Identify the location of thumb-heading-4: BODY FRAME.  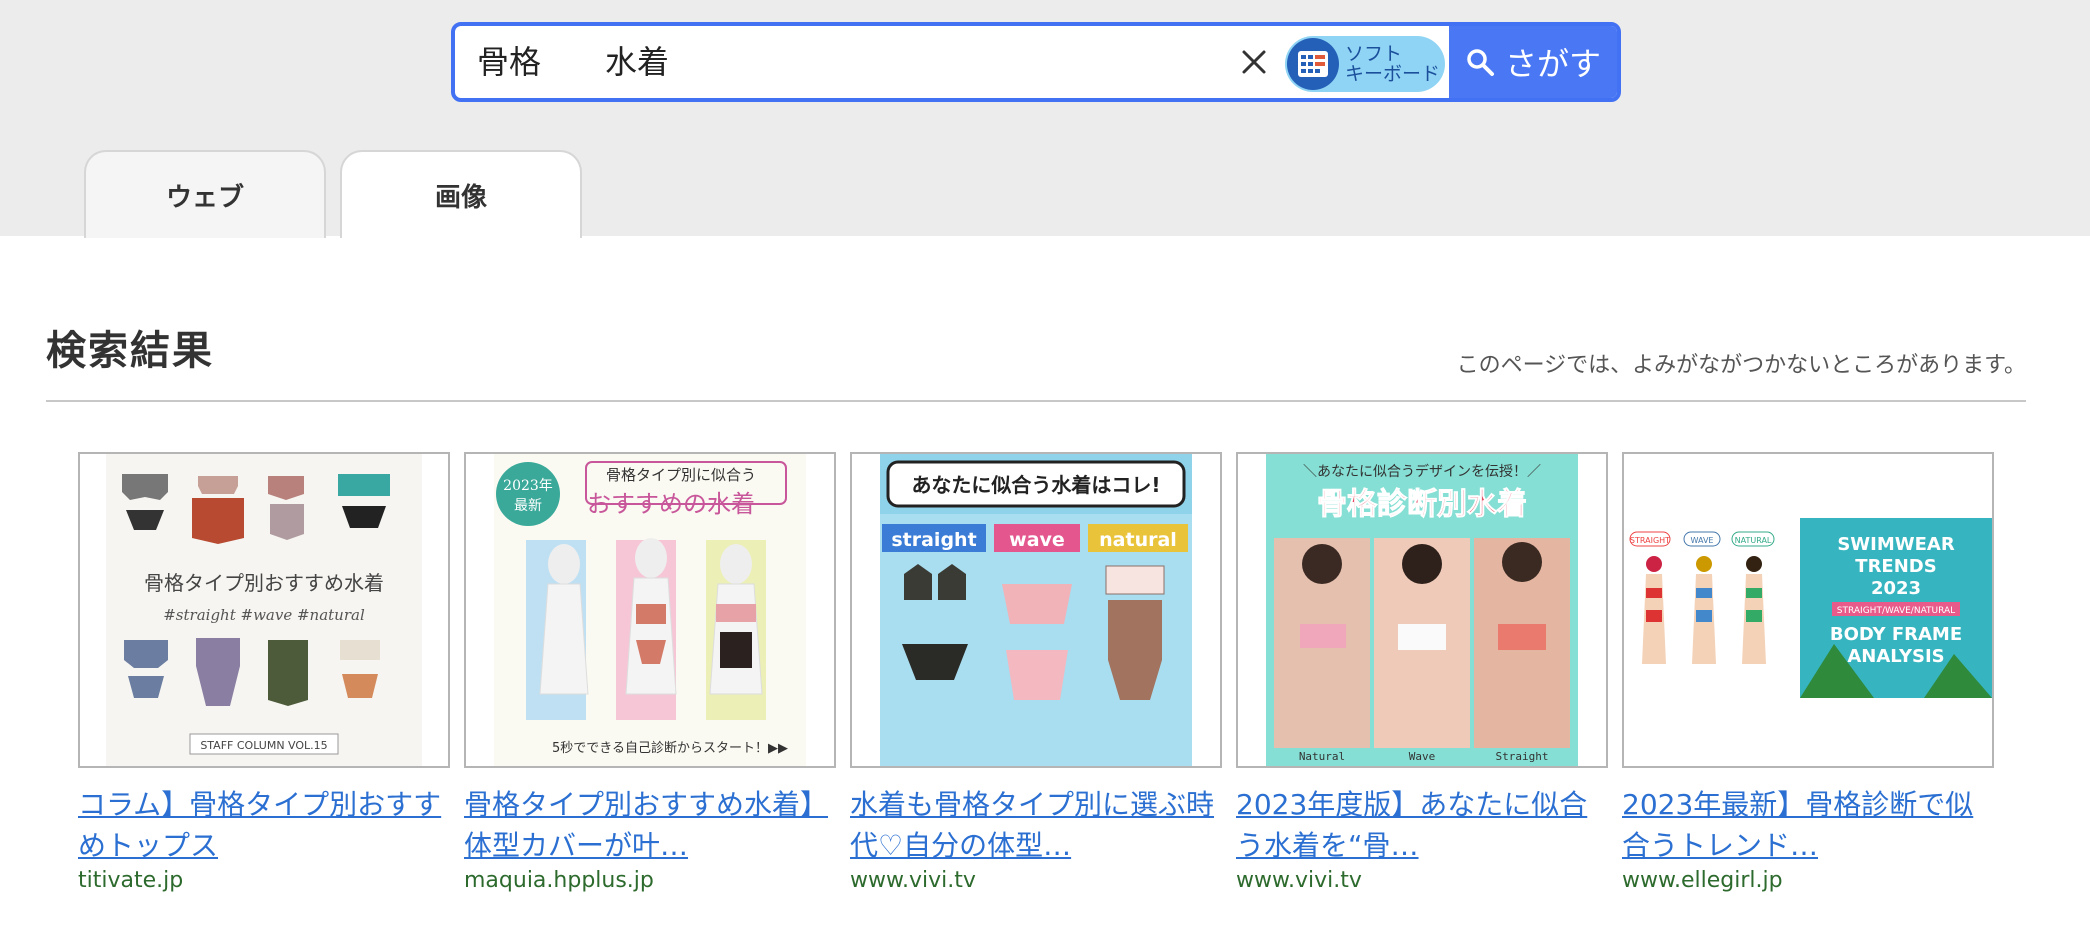
(1896, 634).